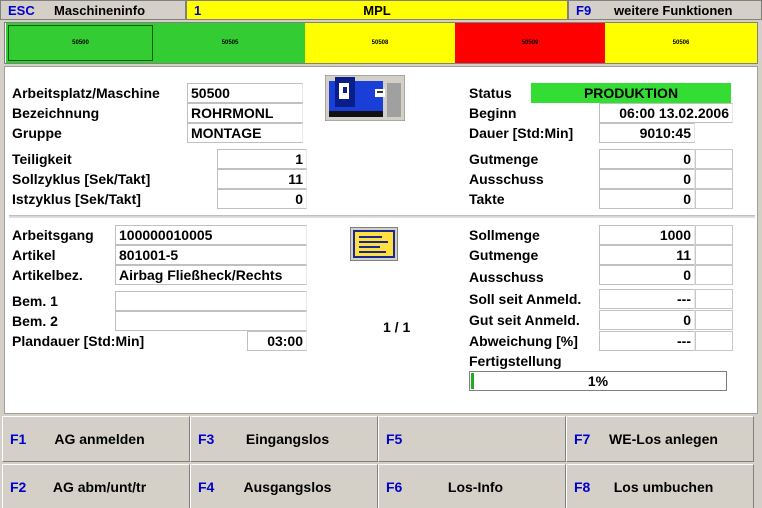 The height and width of the screenshot is (508, 762). I want to click on completion-progress-text: 1%, so click(598, 381).